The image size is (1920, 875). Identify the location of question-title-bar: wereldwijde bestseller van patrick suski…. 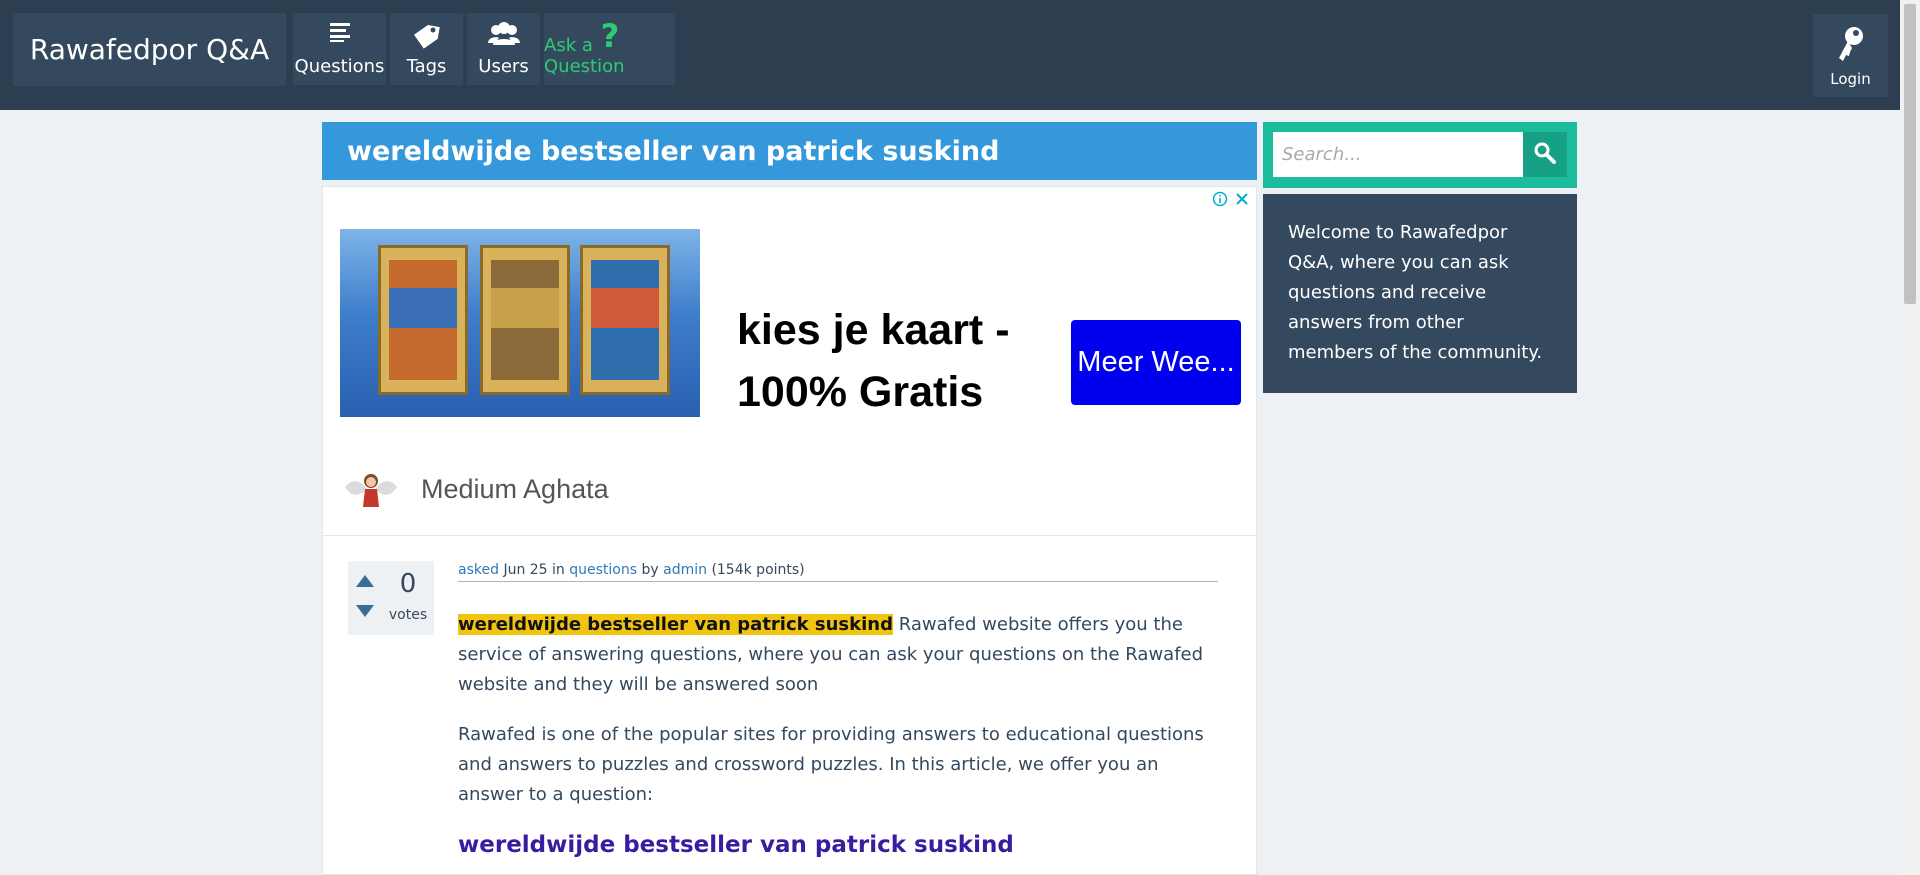
(789, 151).